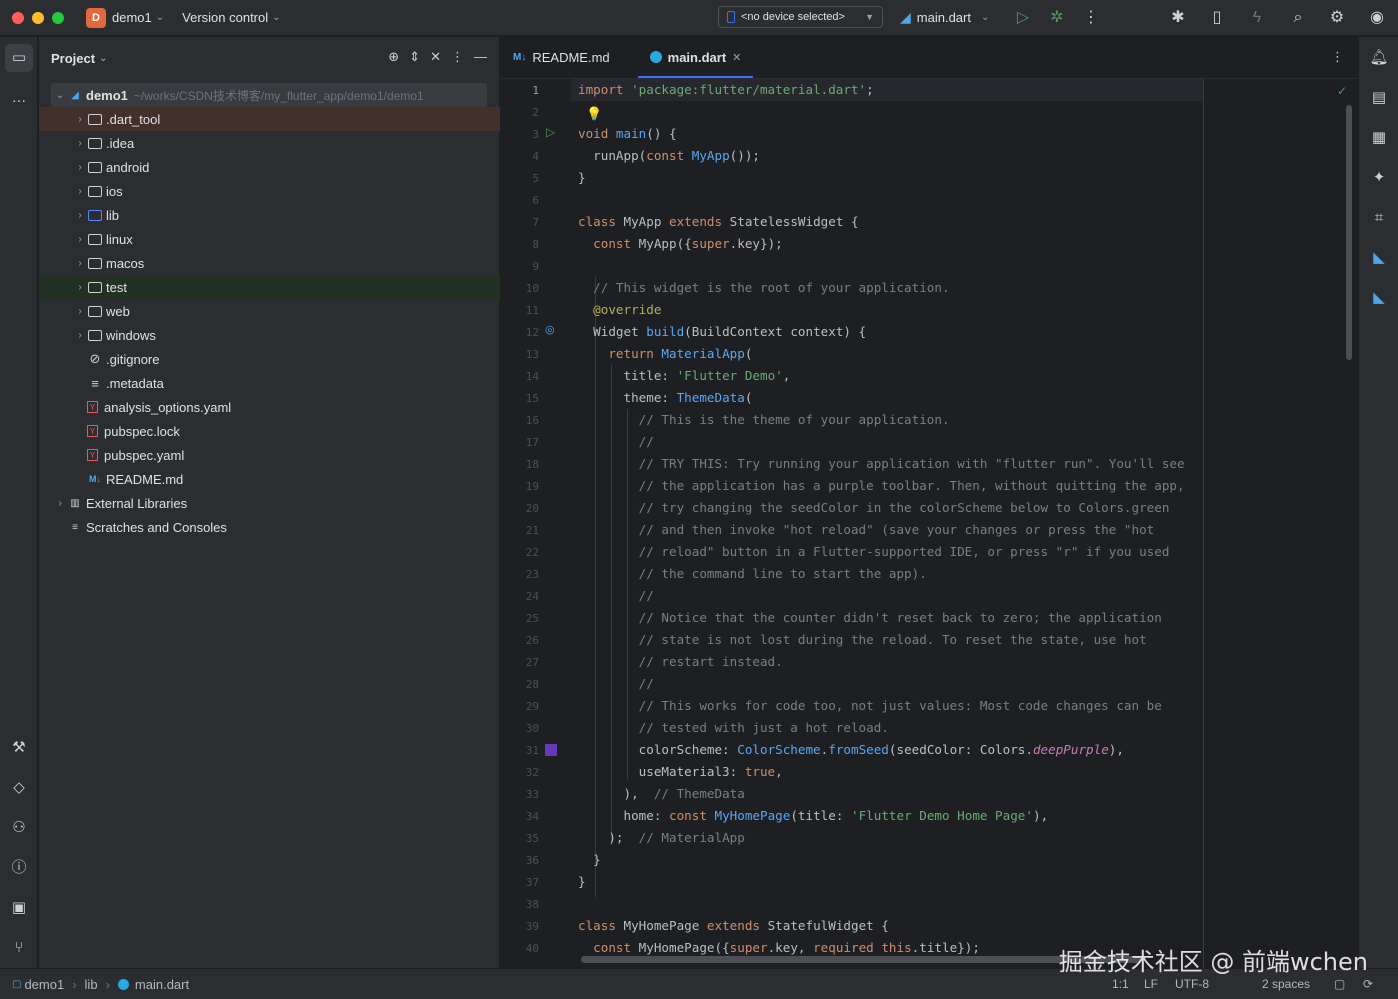 The height and width of the screenshot is (999, 1398). I want to click on tree-item: › lib, so click(269, 215).